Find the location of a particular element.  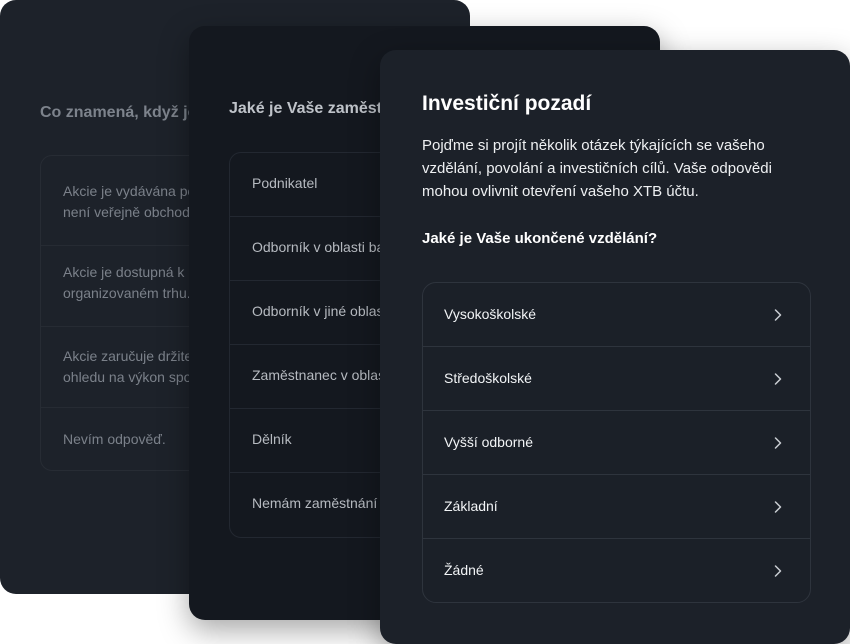

option-vysokoskolske: Vysokoškolské is located at coordinates (616, 315).